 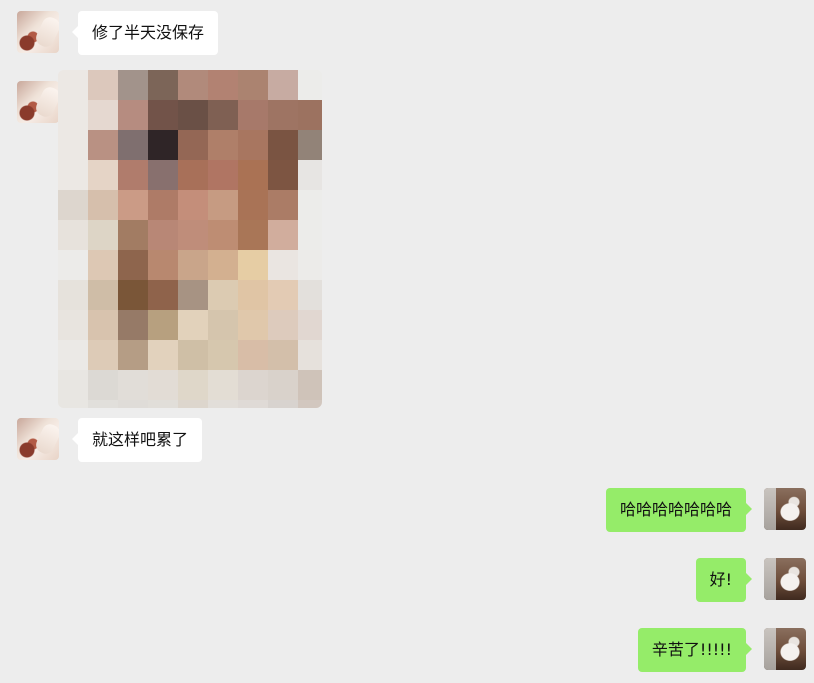 I want to click on message-bubble-outgoing: 好!, so click(x=724, y=580).